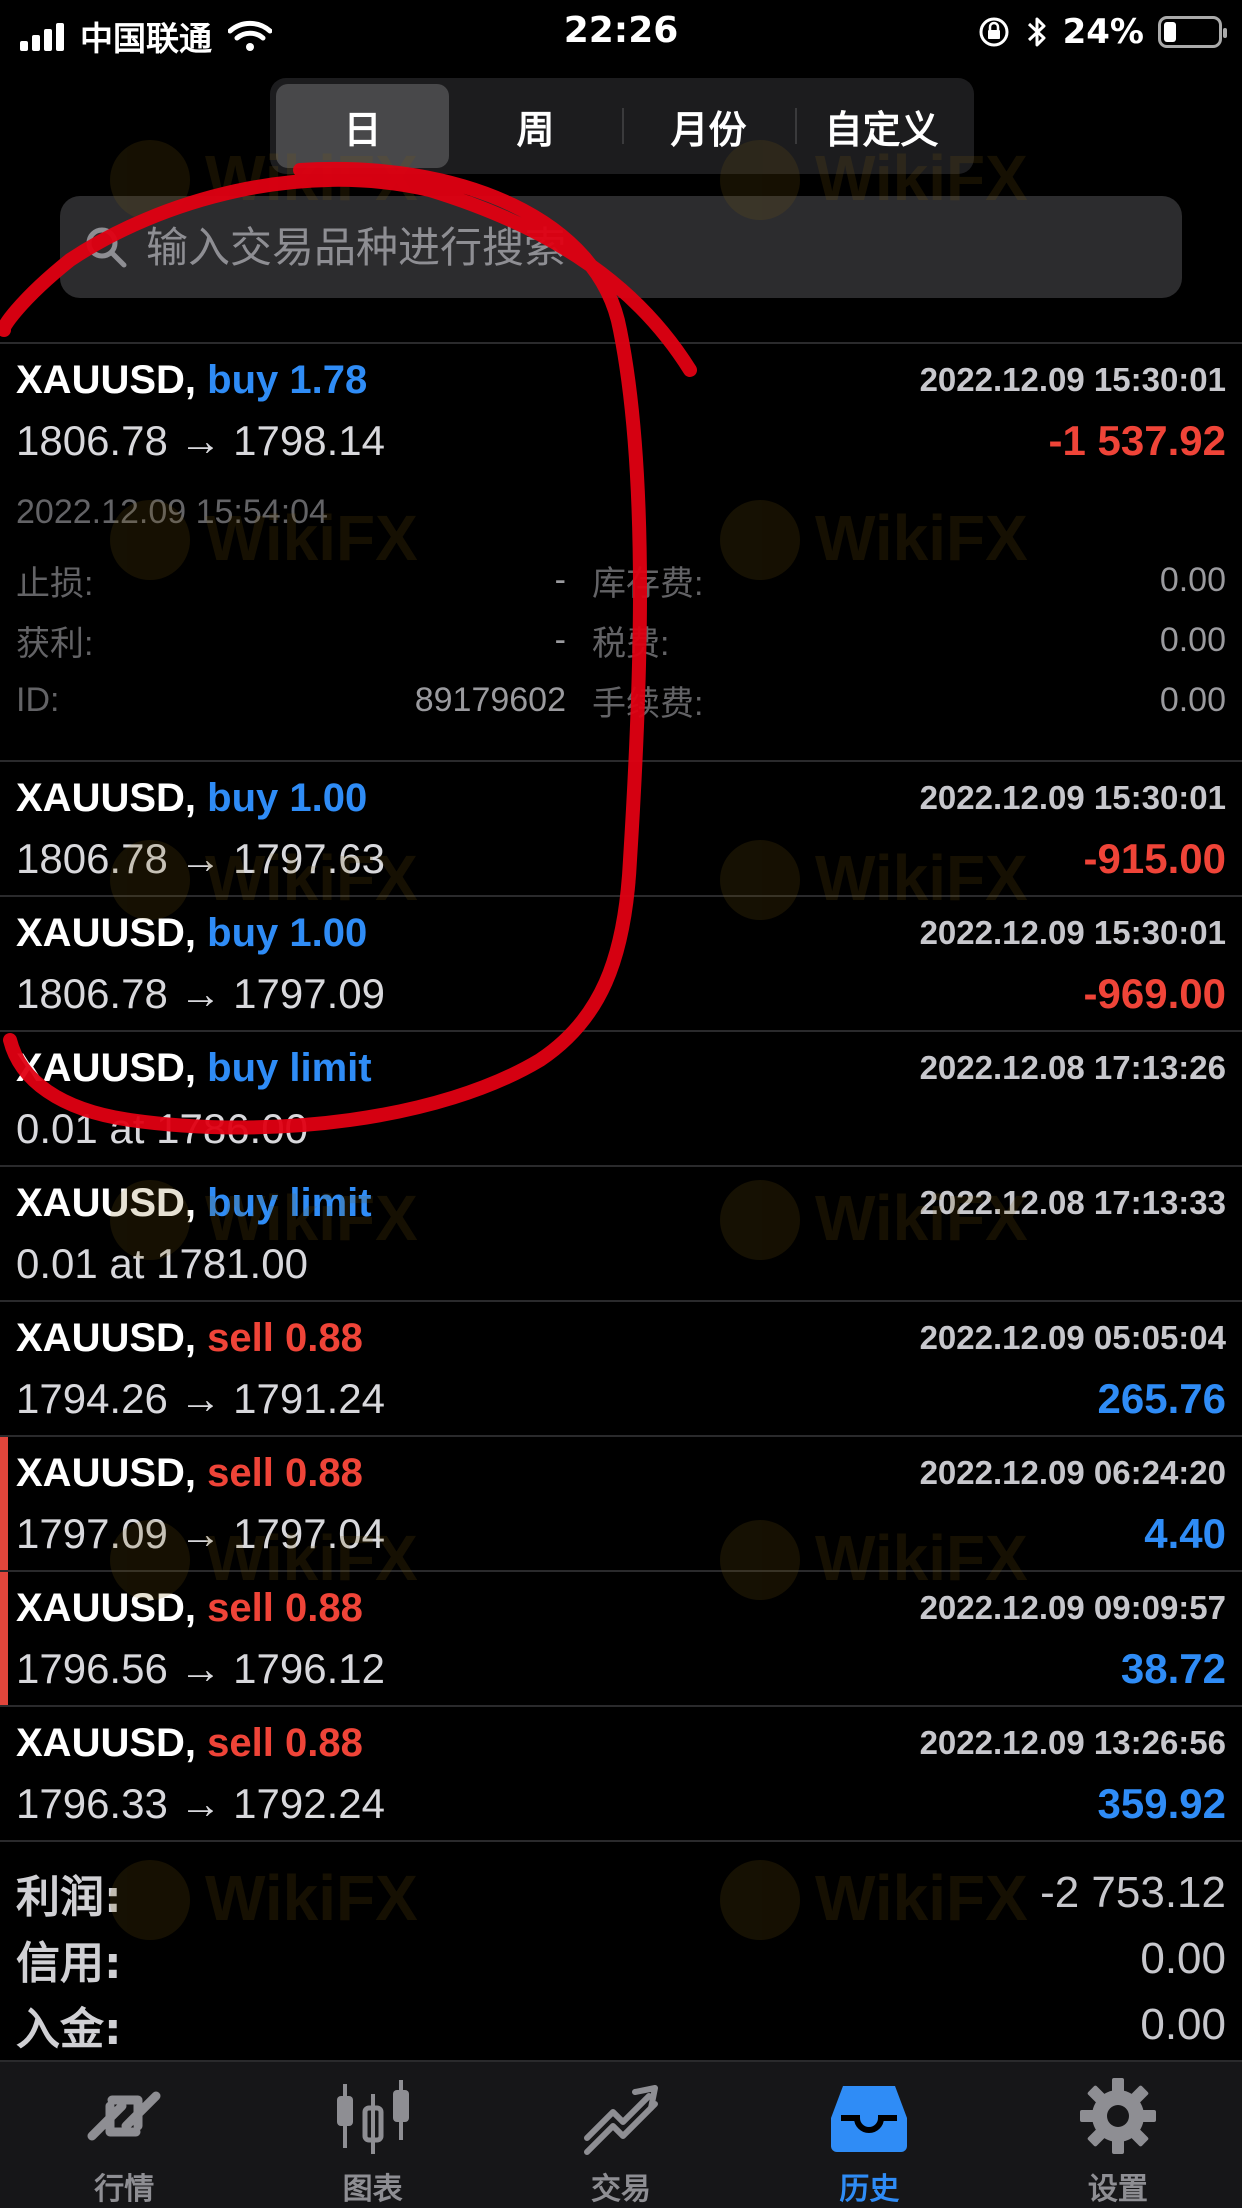 This screenshot has height=2208, width=1242. Describe the element at coordinates (1185, 1533) in the screenshot. I see `deal-profit: 4.40` at that location.